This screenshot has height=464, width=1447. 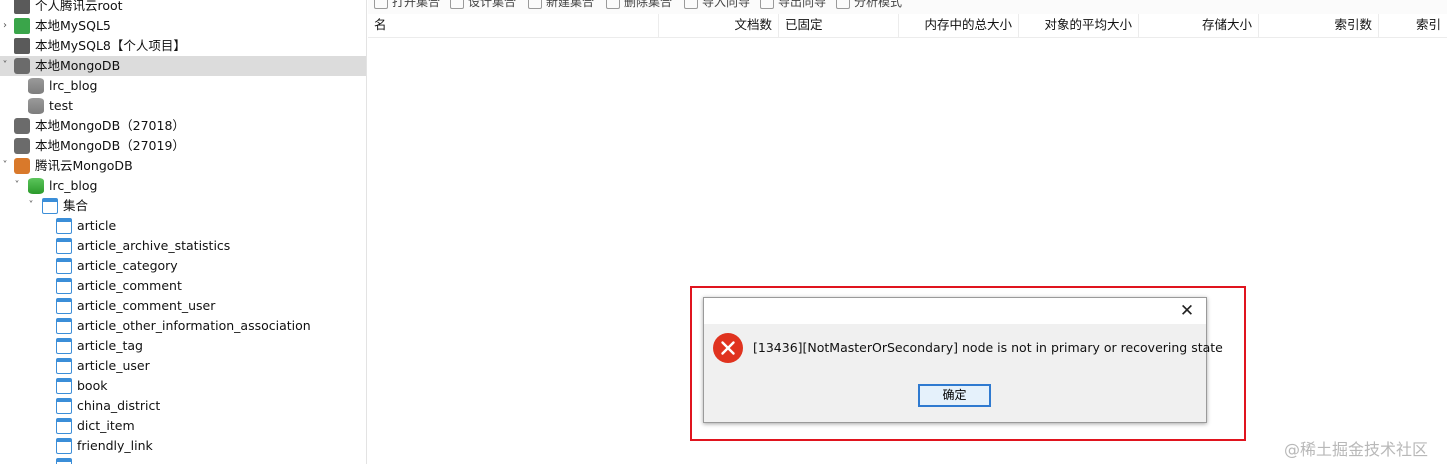 What do you see at coordinates (183, 446) in the screenshot?
I see `tree-item-collection: friendly_link` at bounding box center [183, 446].